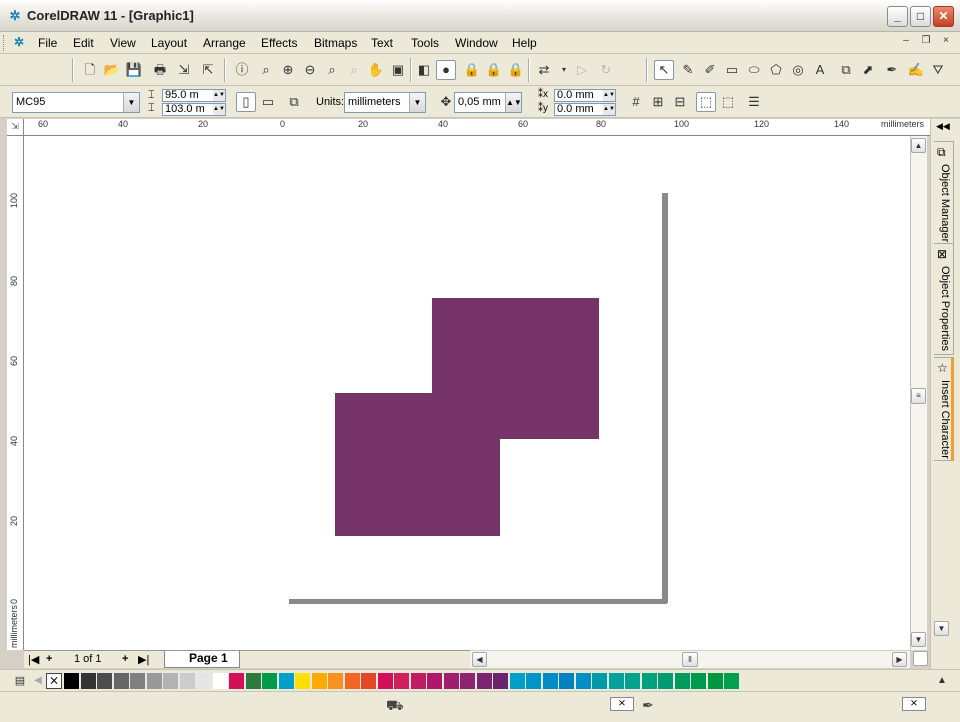 This screenshot has width=960, height=722. What do you see at coordinates (488, 102) in the screenshot?
I see `nudge-field: 0,05 mm ▲▼` at bounding box center [488, 102].